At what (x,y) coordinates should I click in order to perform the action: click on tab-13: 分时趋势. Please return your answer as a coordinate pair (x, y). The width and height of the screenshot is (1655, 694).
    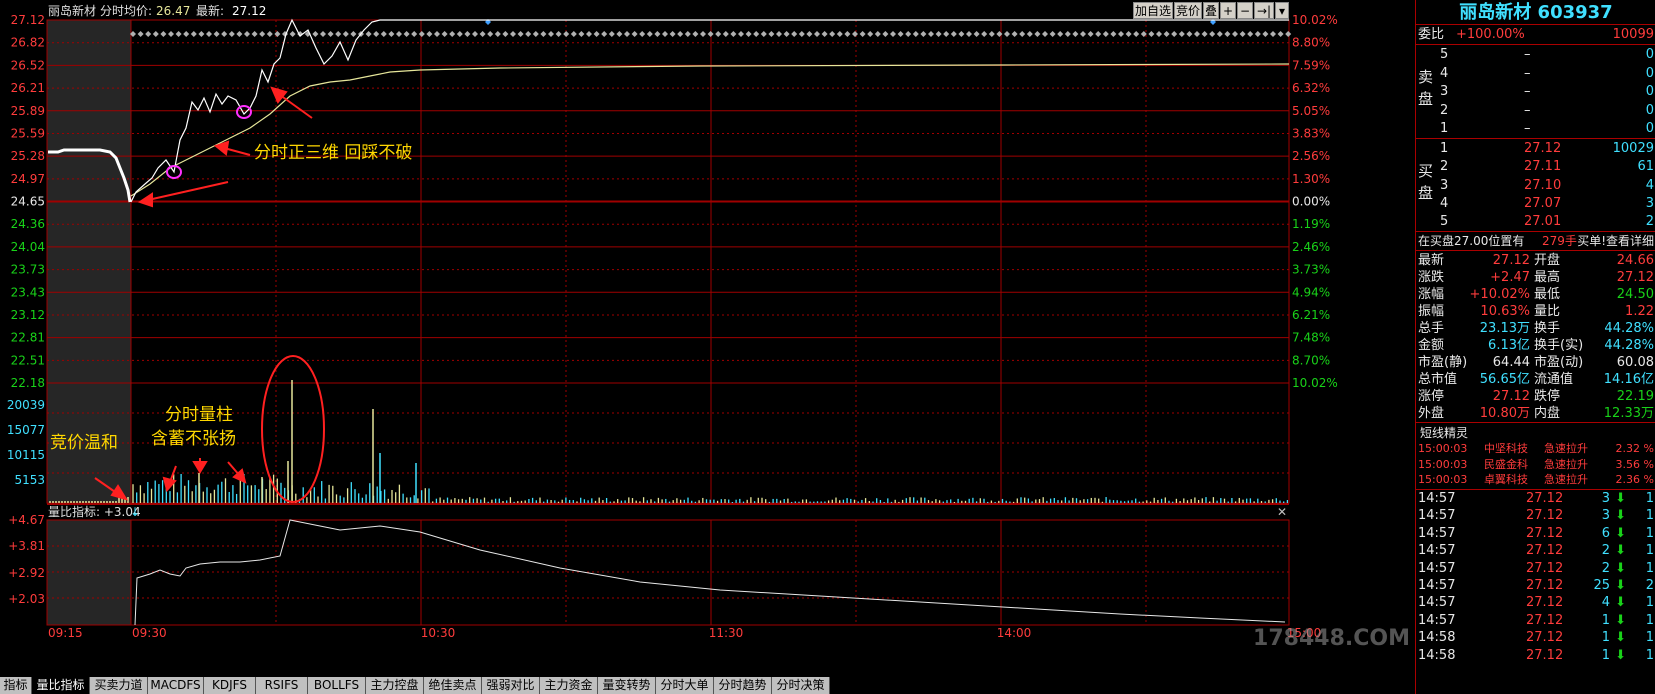
    Looking at the image, I should click on (743, 685).